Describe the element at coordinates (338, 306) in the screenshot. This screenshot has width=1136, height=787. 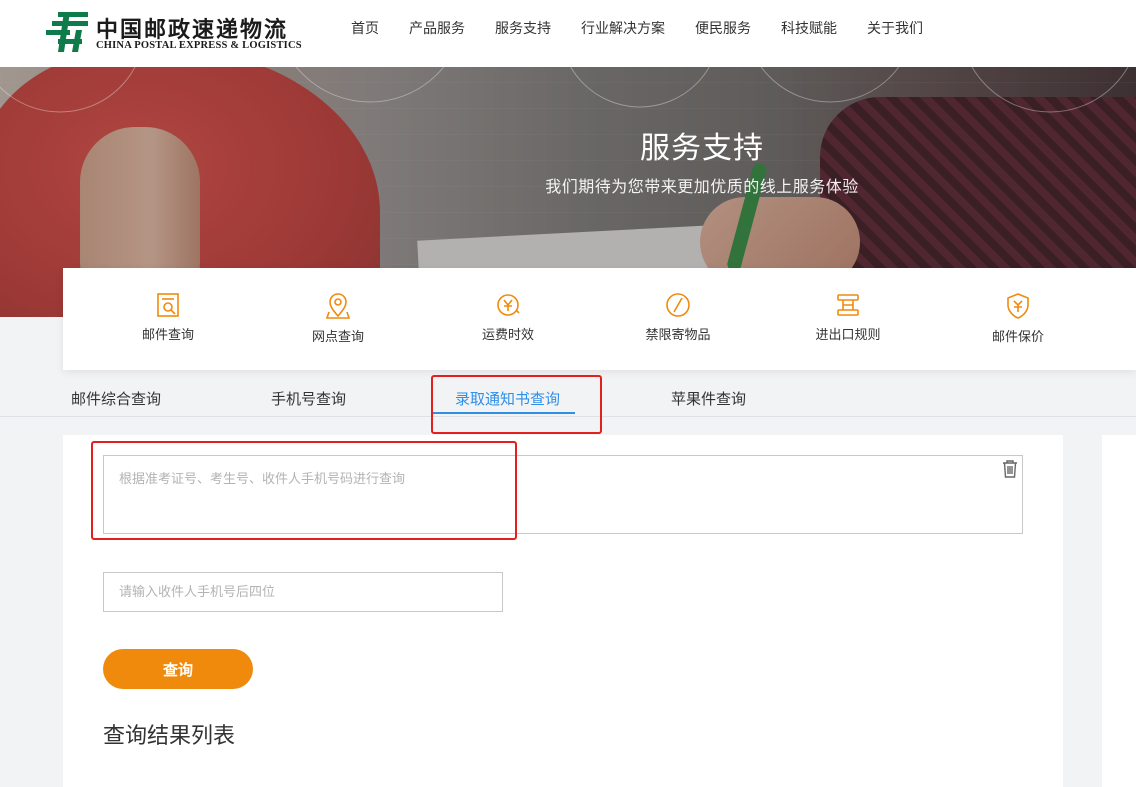
I see `location-pin-icon` at that location.